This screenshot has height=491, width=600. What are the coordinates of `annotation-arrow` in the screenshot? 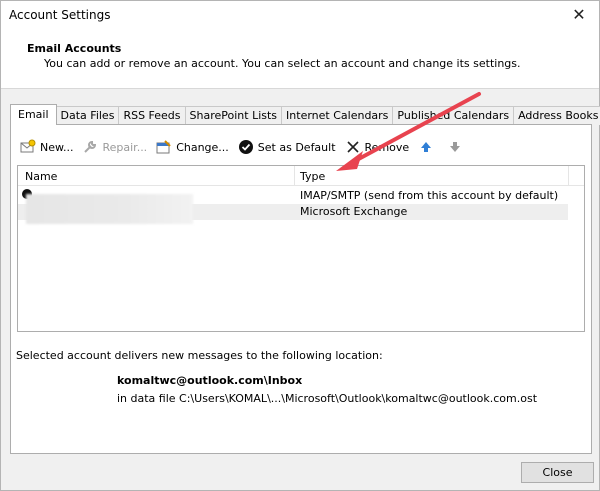 It's located at (408, 131).